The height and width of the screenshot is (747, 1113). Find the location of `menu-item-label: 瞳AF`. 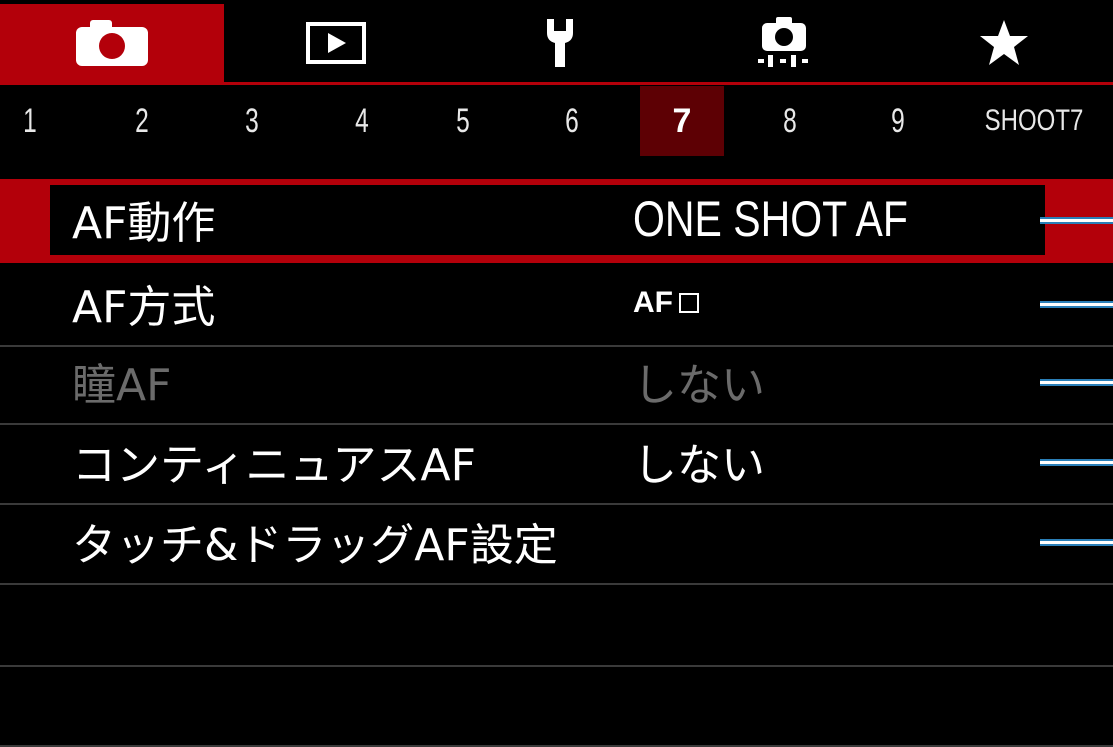

menu-item-label: 瞳AF is located at coordinates (122, 385).